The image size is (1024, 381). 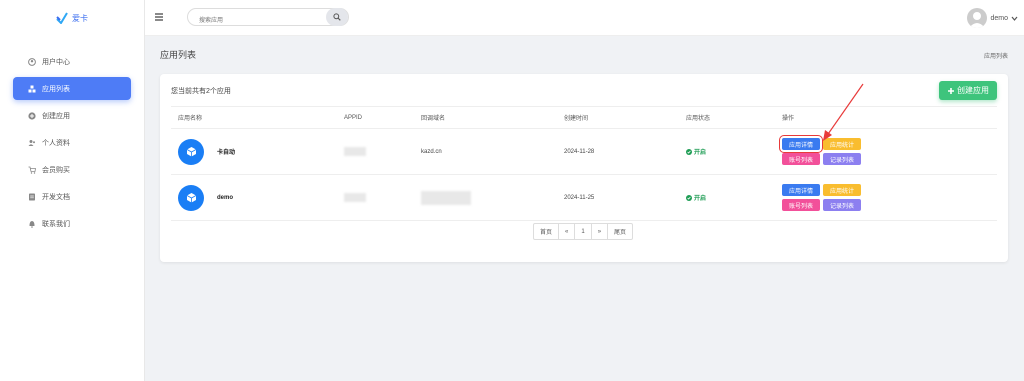 What do you see at coordinates (190, 119) in the screenshot?
I see `header-app-name: 应用名称` at bounding box center [190, 119].